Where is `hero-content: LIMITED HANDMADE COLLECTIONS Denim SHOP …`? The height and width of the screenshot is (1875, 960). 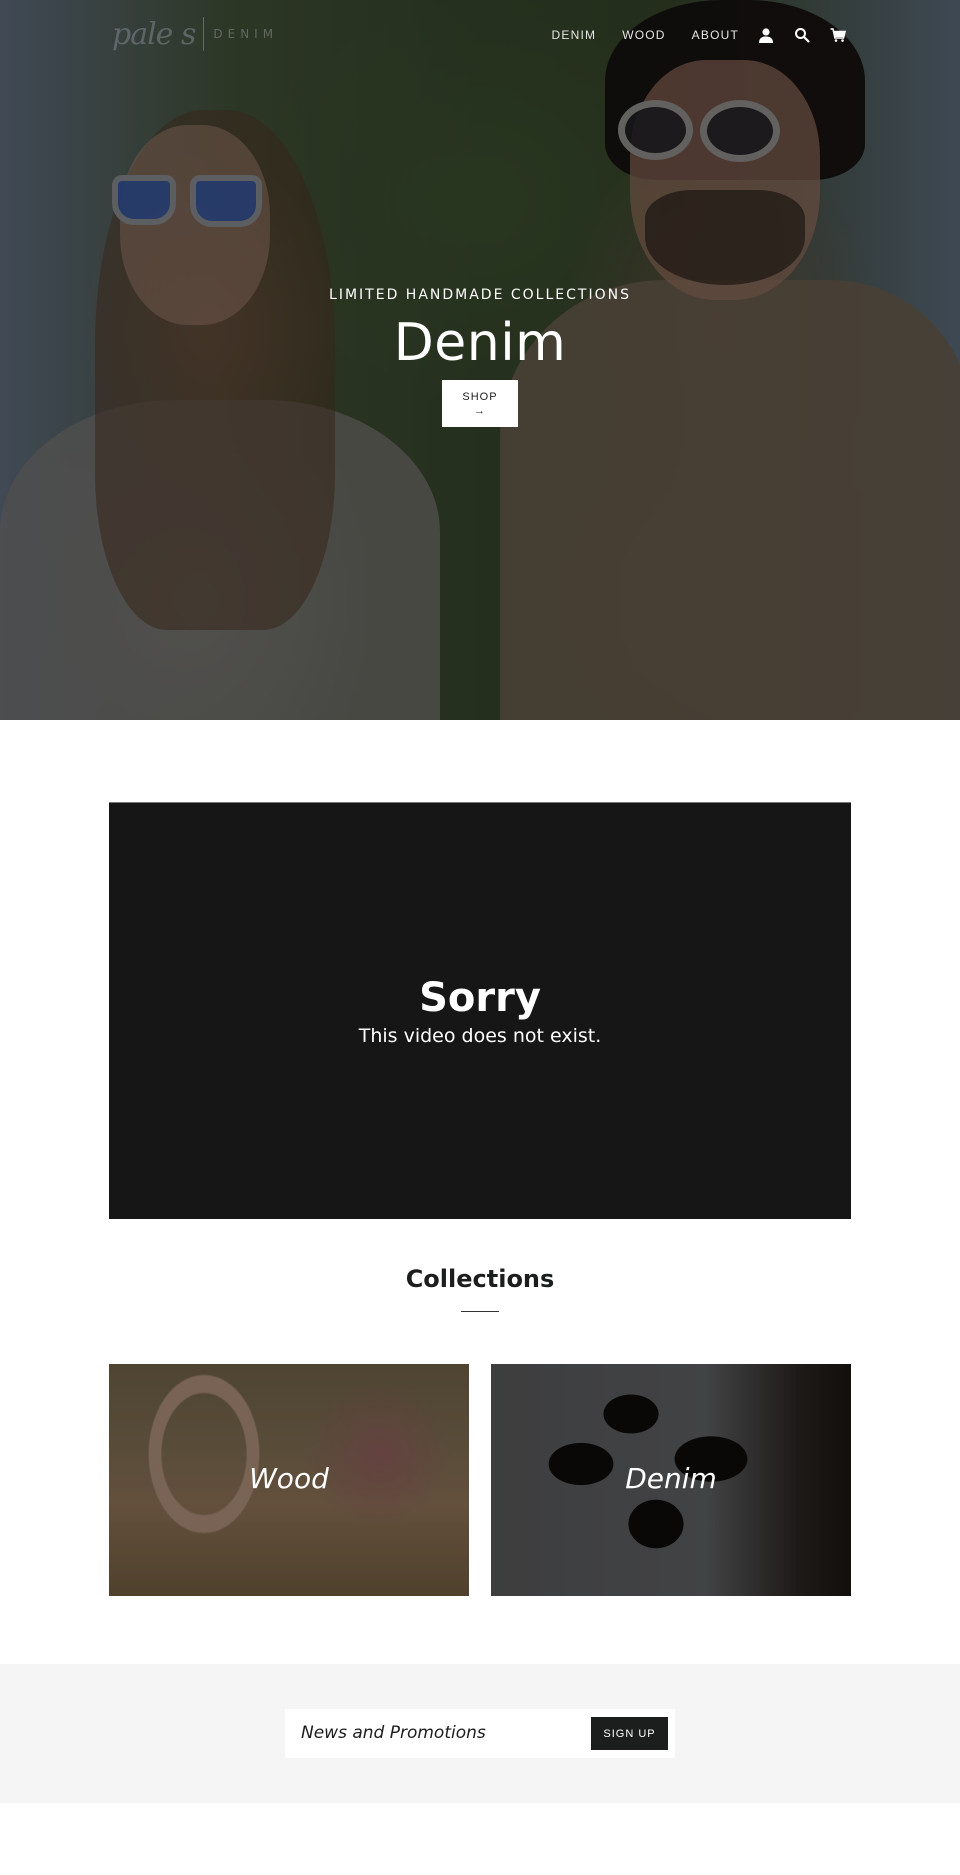
hero-content: LIMITED HANDMADE COLLECTIONS Denim SHOP … is located at coordinates (480, 357).